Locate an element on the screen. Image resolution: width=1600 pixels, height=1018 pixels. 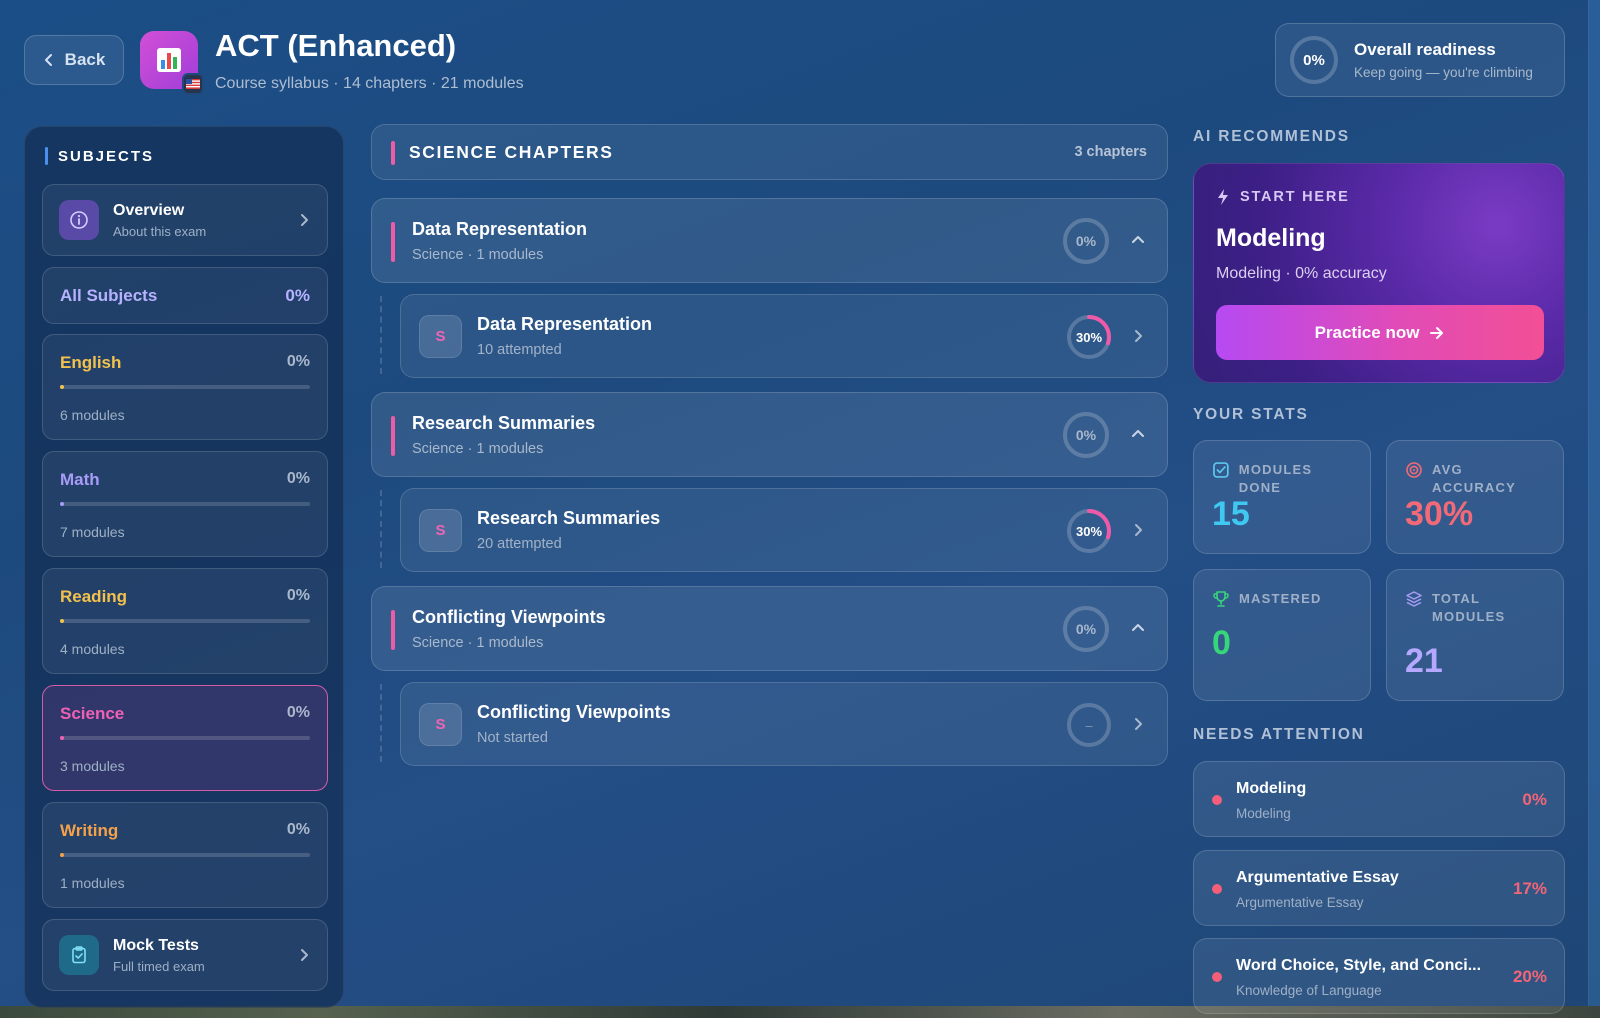
attention-percent: 0% is located at coordinates (1534, 799).